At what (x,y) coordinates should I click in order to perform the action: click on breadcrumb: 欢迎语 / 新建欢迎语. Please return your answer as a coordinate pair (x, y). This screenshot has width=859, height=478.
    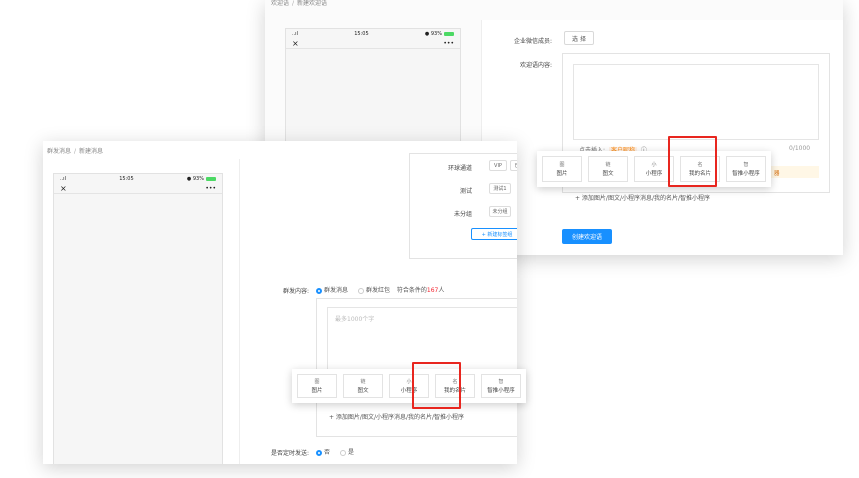
    Looking at the image, I should click on (299, 3).